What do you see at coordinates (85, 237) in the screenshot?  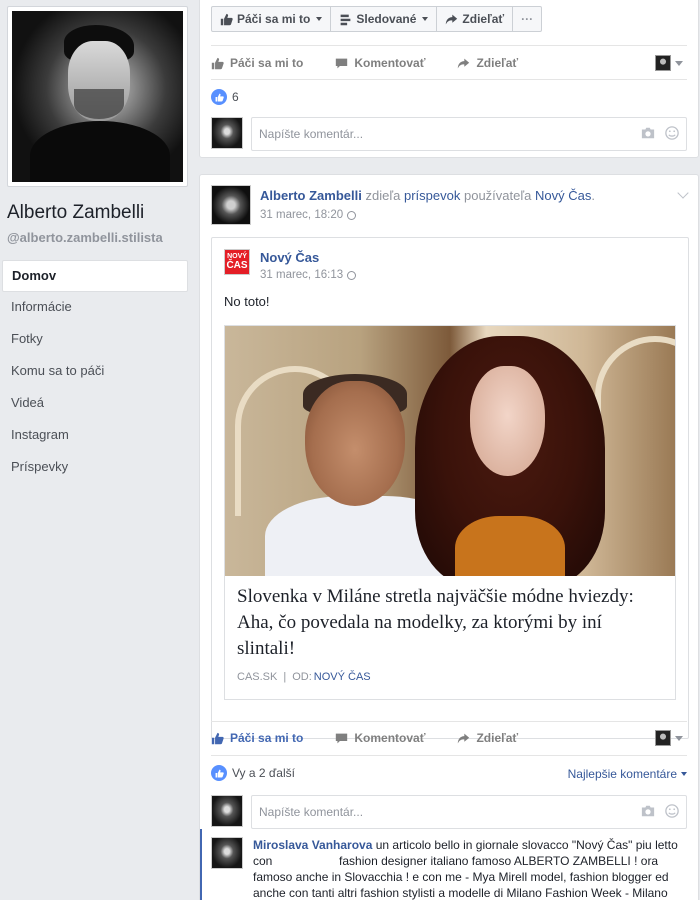 I see `page-username: @alberto.zambelli.stilista` at bounding box center [85, 237].